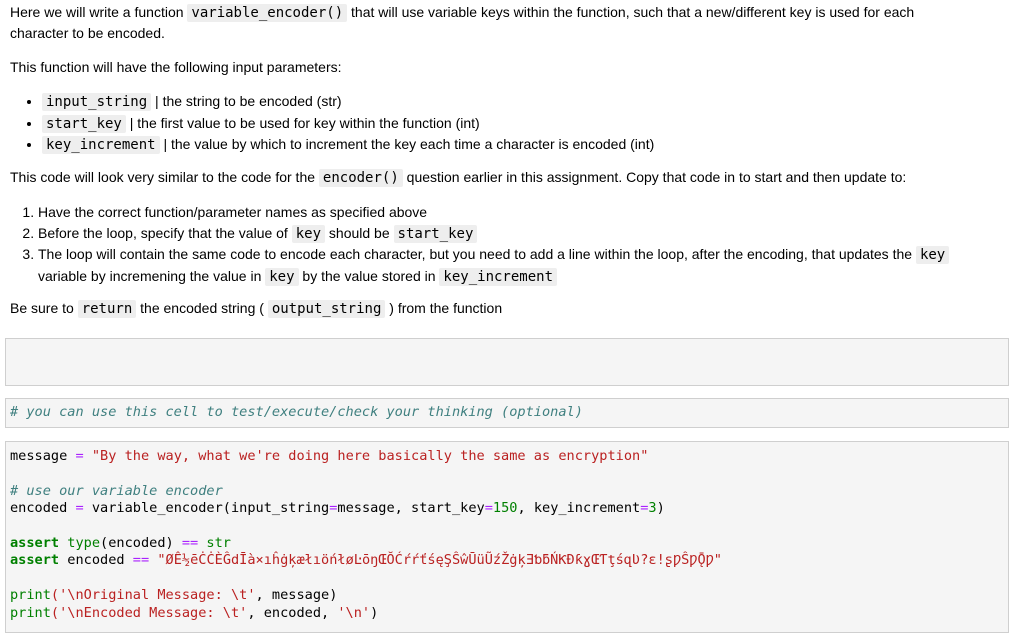  What do you see at coordinates (84, 123) in the screenshot?
I see `param-code: start_key` at bounding box center [84, 123].